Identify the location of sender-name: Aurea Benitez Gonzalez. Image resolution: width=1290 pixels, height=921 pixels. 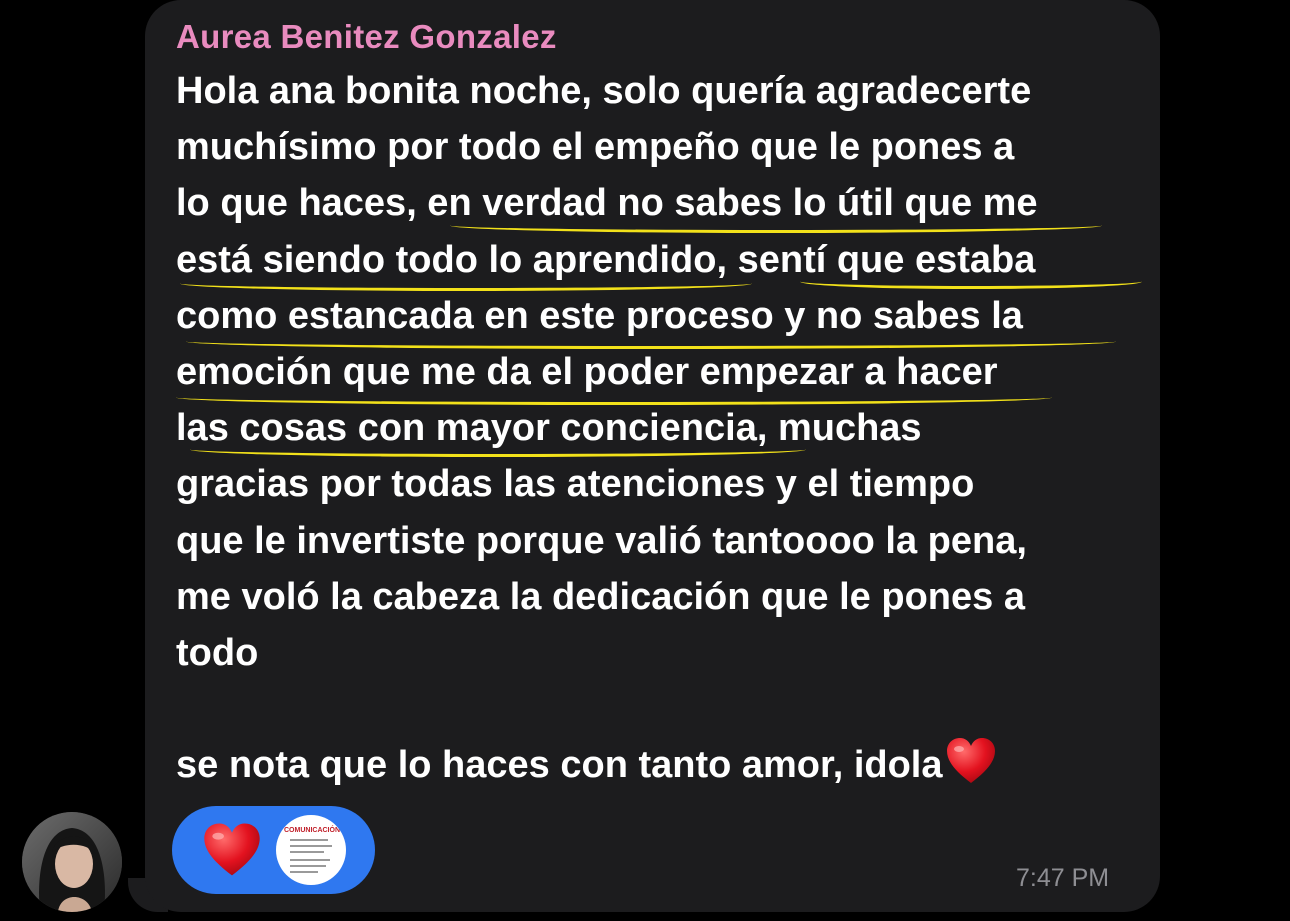
(366, 36).